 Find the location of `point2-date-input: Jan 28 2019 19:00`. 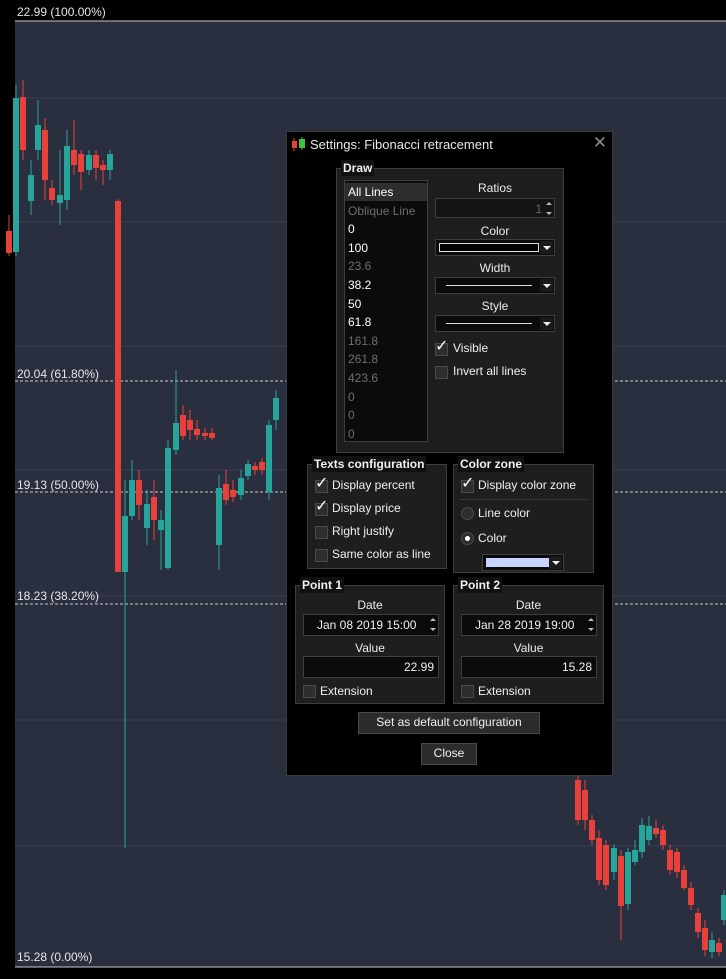

point2-date-input: Jan 28 2019 19:00 is located at coordinates (529, 625).